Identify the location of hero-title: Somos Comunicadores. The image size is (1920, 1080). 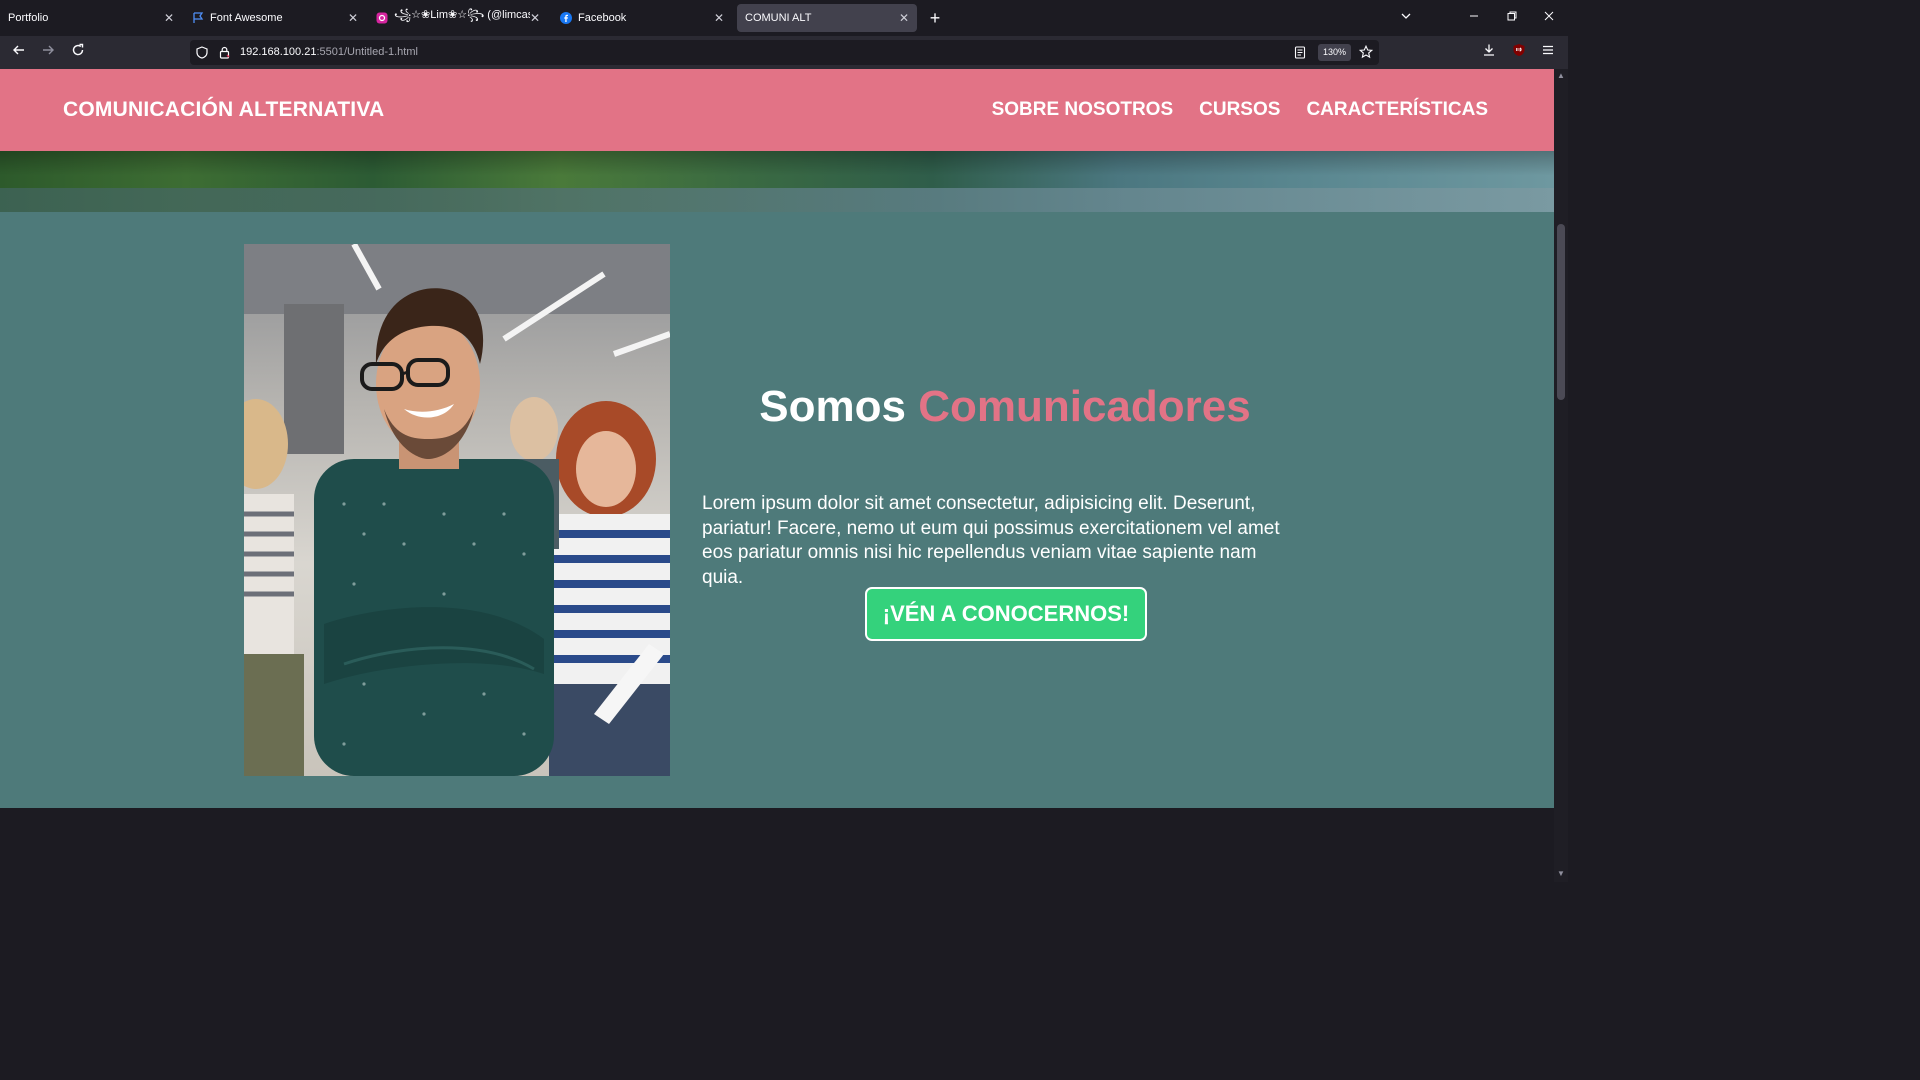
(1005, 407).